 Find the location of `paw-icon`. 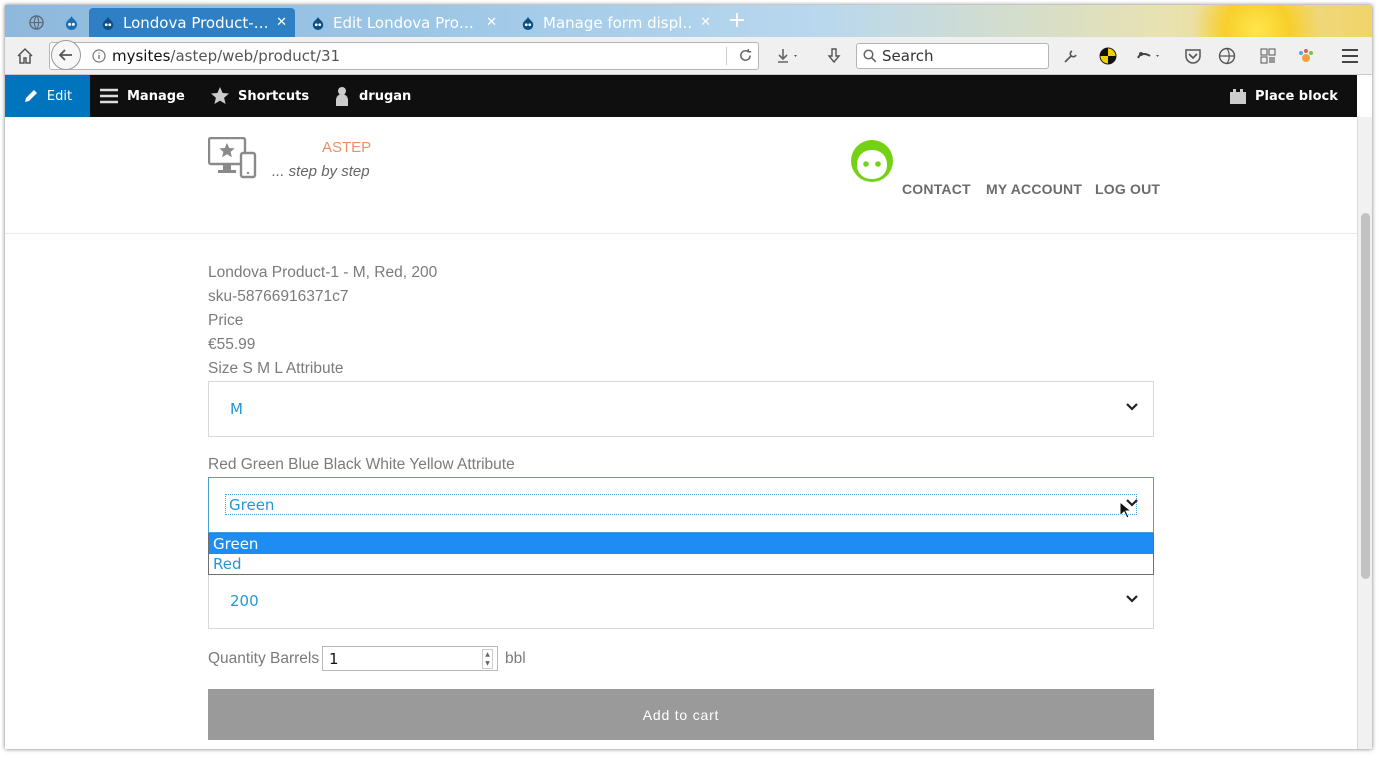

paw-icon is located at coordinates (1306, 55).